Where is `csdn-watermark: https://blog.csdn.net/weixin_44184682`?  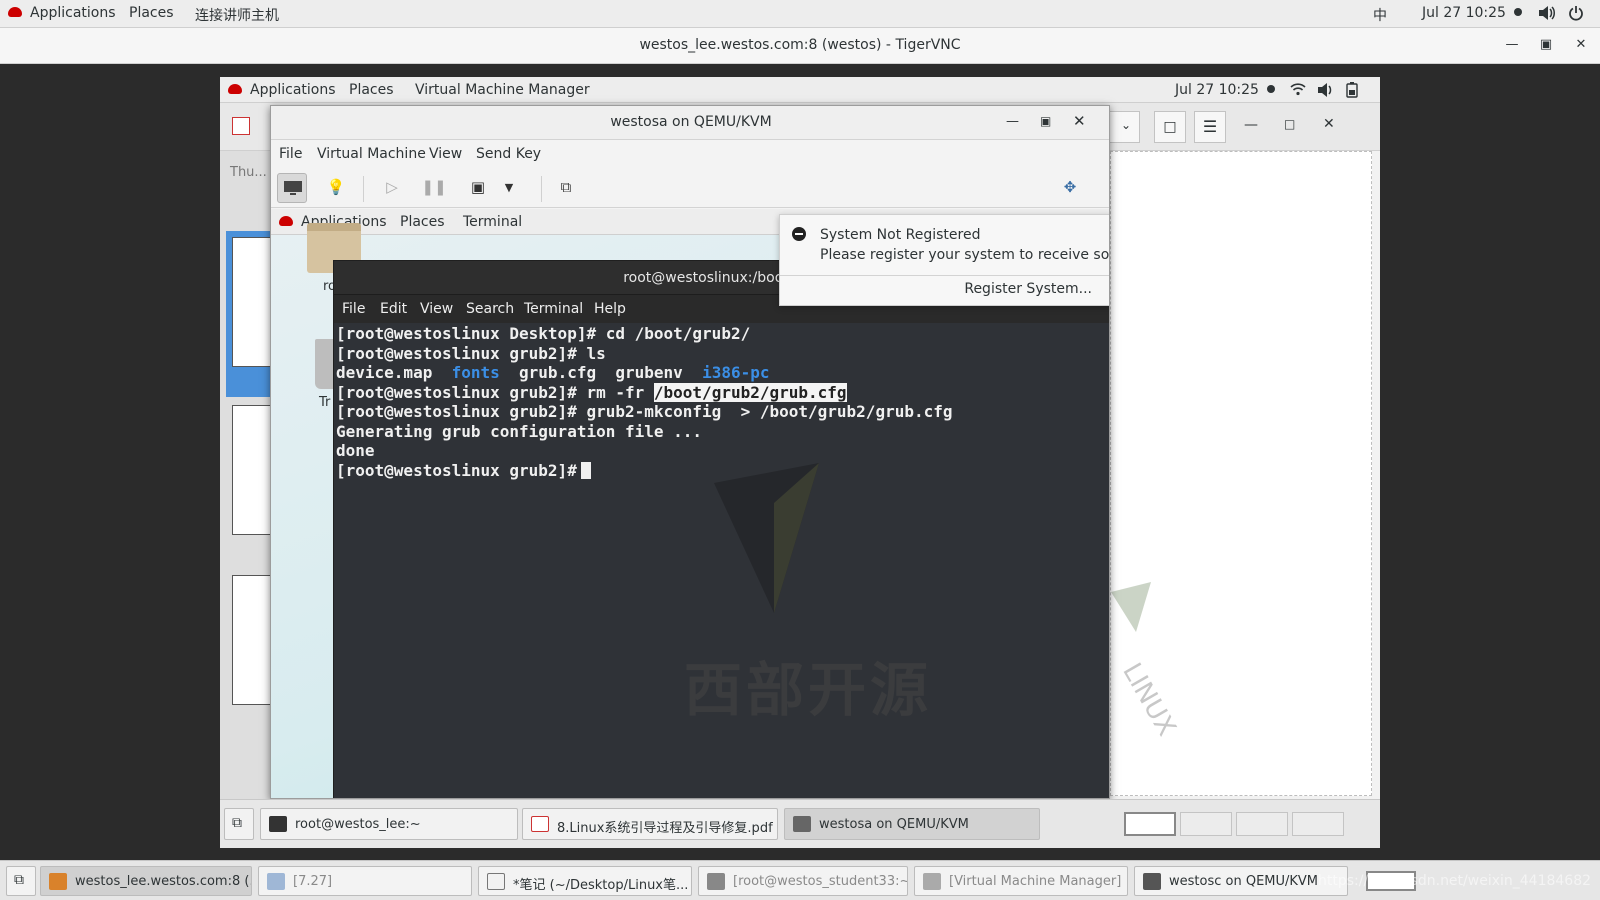
csdn-watermark: https://blog.csdn.net/weixin_44184682 is located at coordinates (1455, 881).